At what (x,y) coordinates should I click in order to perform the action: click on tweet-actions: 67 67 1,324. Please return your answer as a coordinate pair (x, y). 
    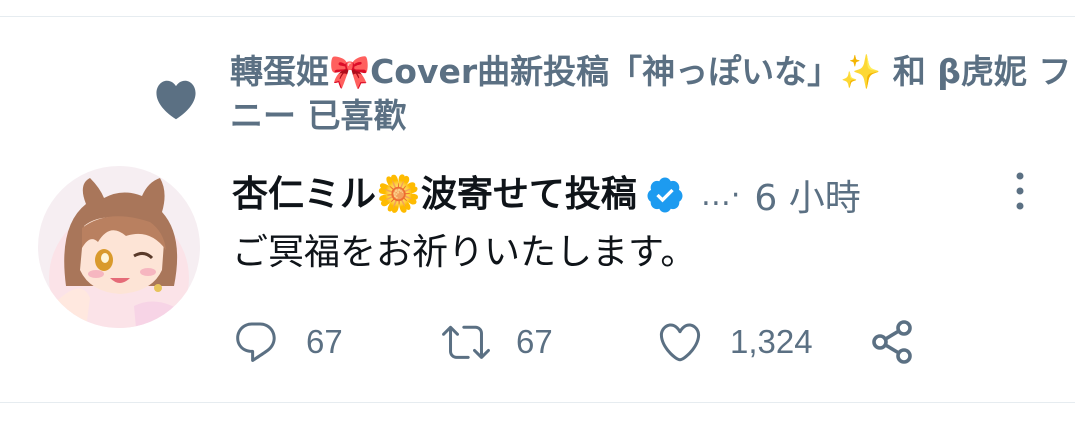
    Looking at the image, I should click on (592, 342).